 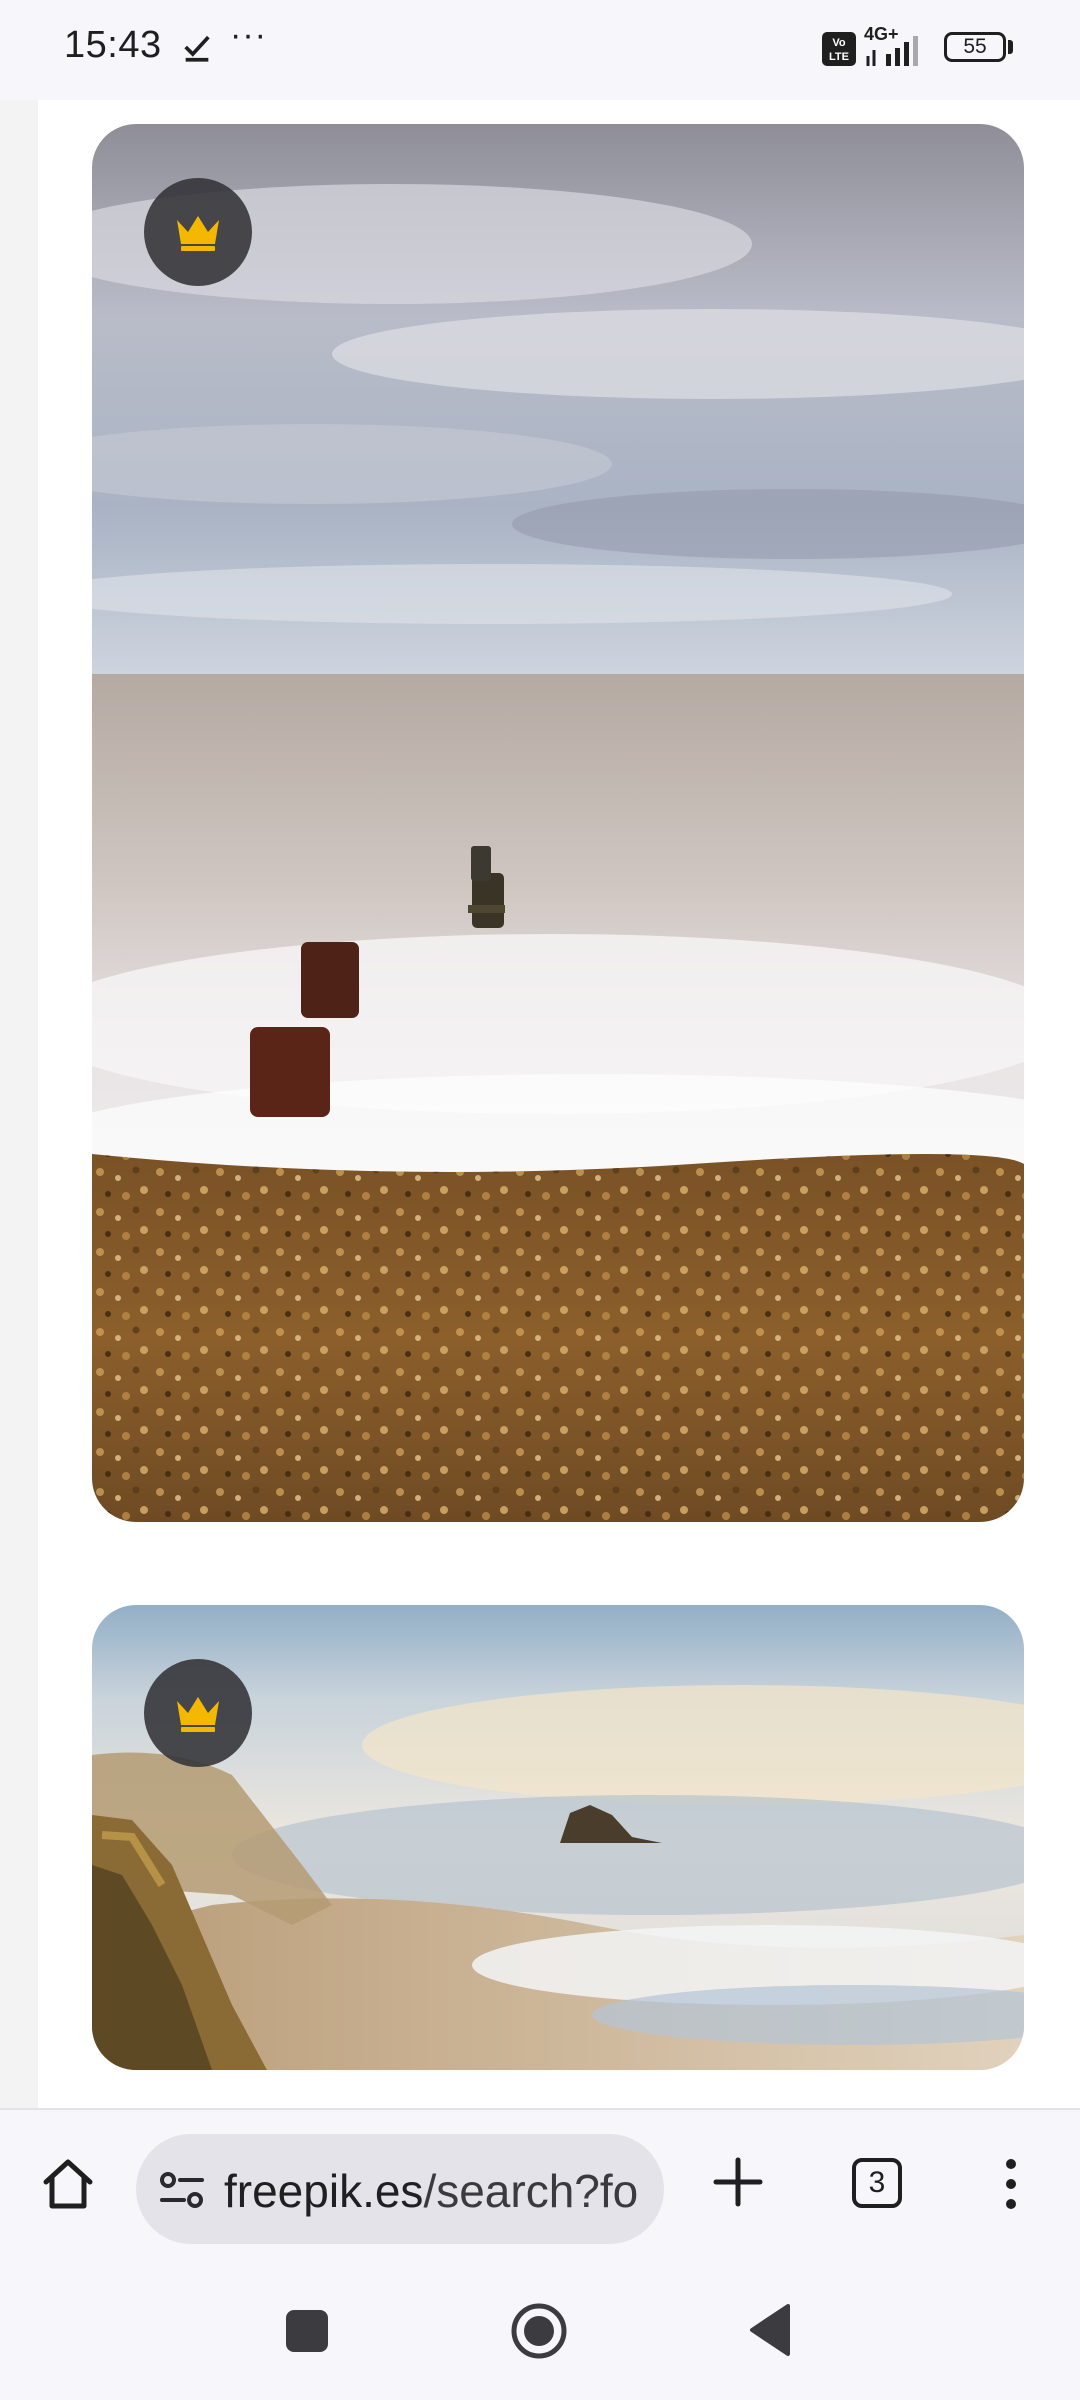 I want to click on status-bar: 15:43 ··· Vo LTE 4G+ 55, so click(x=540, y=50).